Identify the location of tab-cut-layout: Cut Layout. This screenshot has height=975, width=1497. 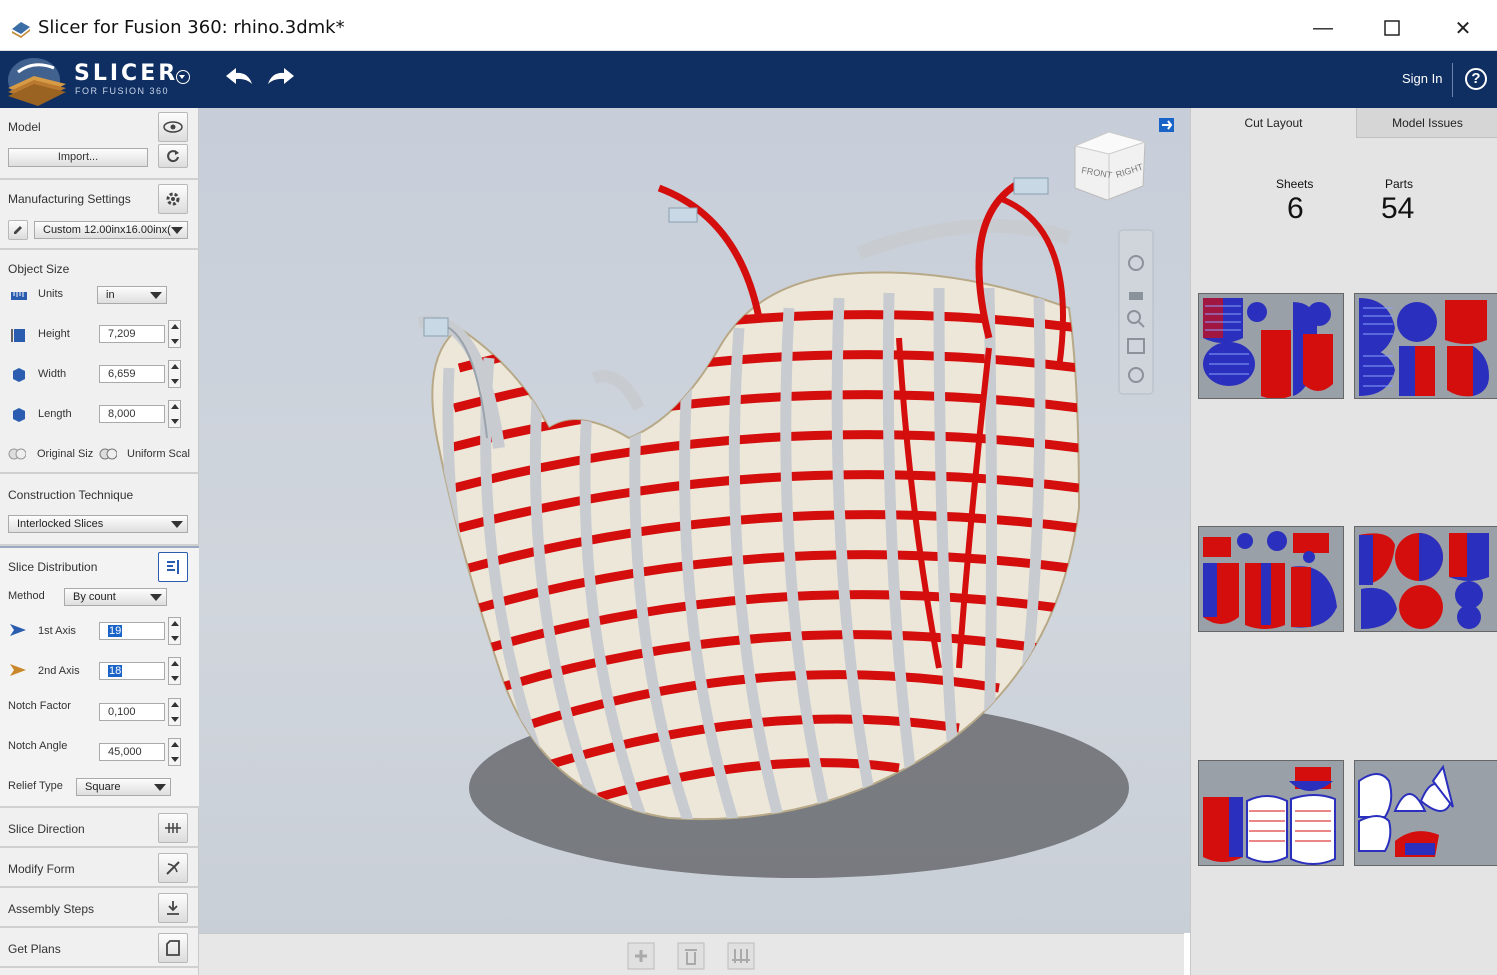
(1273, 123).